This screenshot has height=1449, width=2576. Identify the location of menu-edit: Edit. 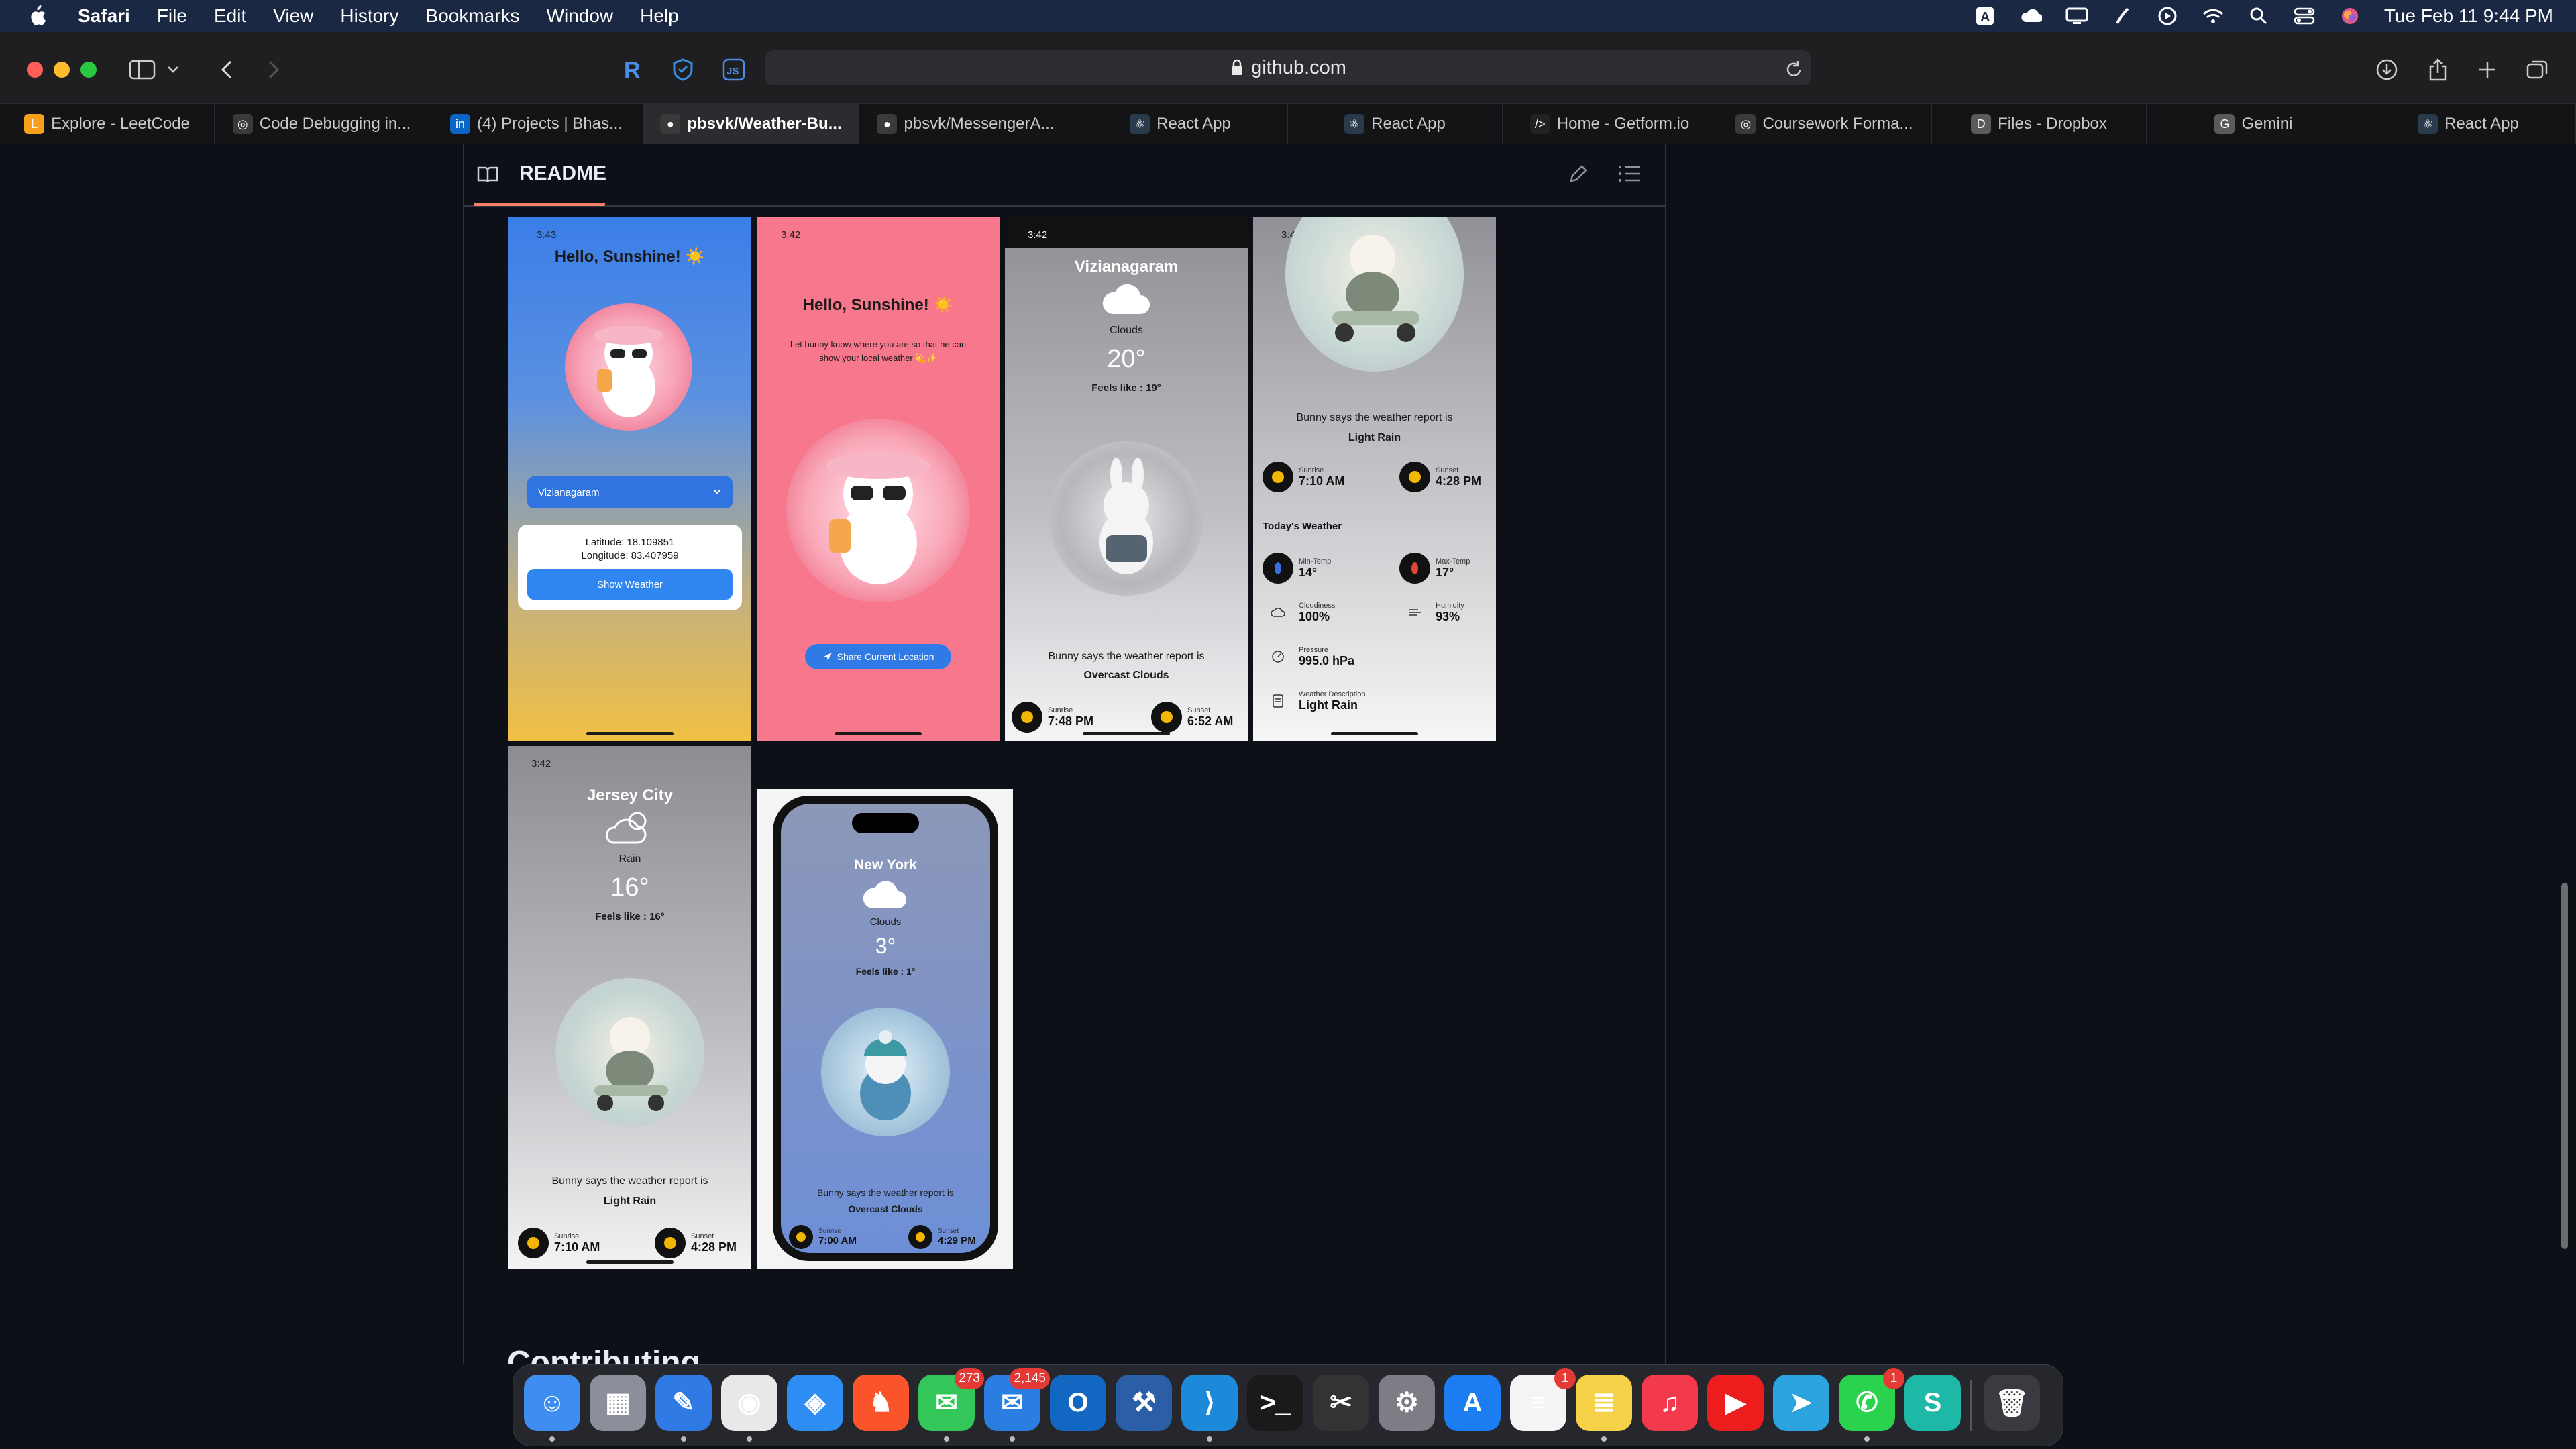
(230, 16).